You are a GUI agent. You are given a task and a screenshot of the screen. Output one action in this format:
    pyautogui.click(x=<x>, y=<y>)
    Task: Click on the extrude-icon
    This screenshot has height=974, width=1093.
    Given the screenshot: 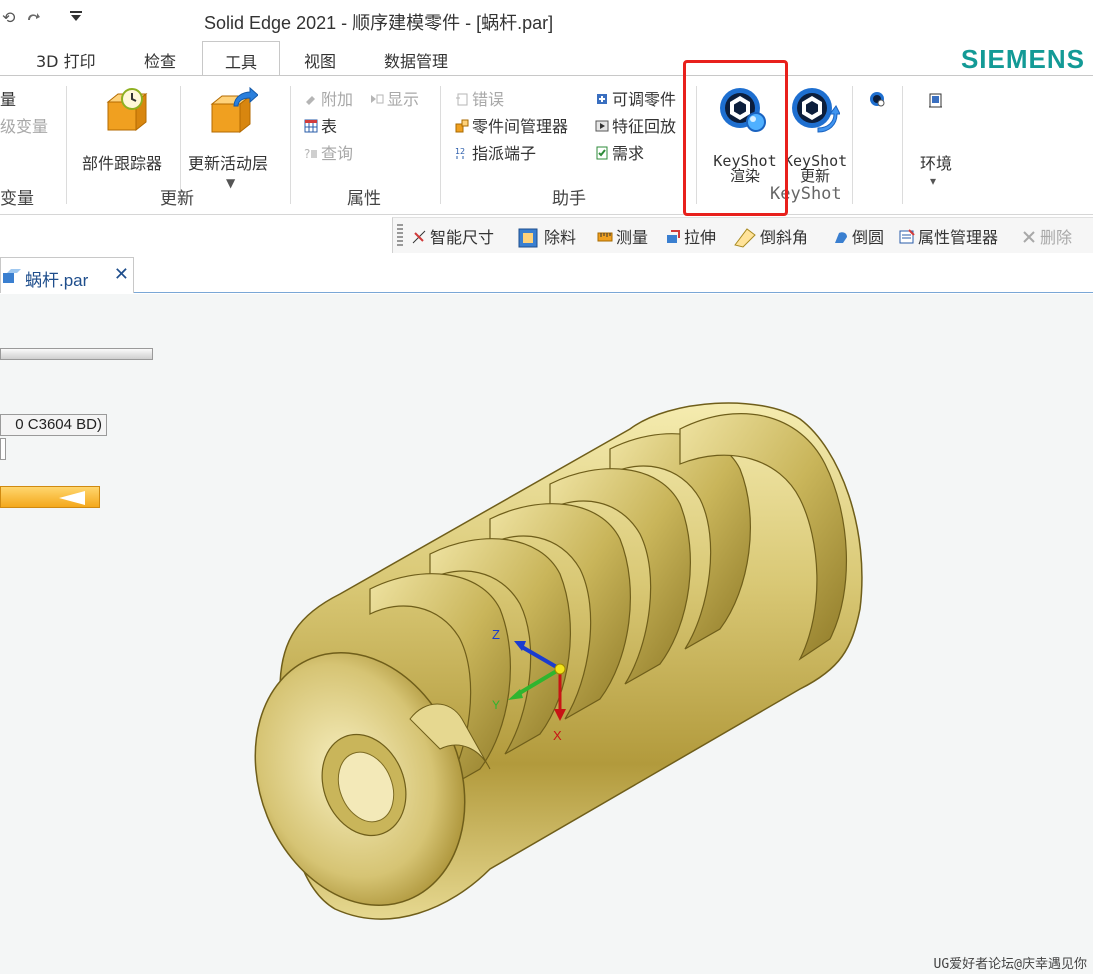 What is the action you would take?
    pyautogui.click(x=673, y=237)
    